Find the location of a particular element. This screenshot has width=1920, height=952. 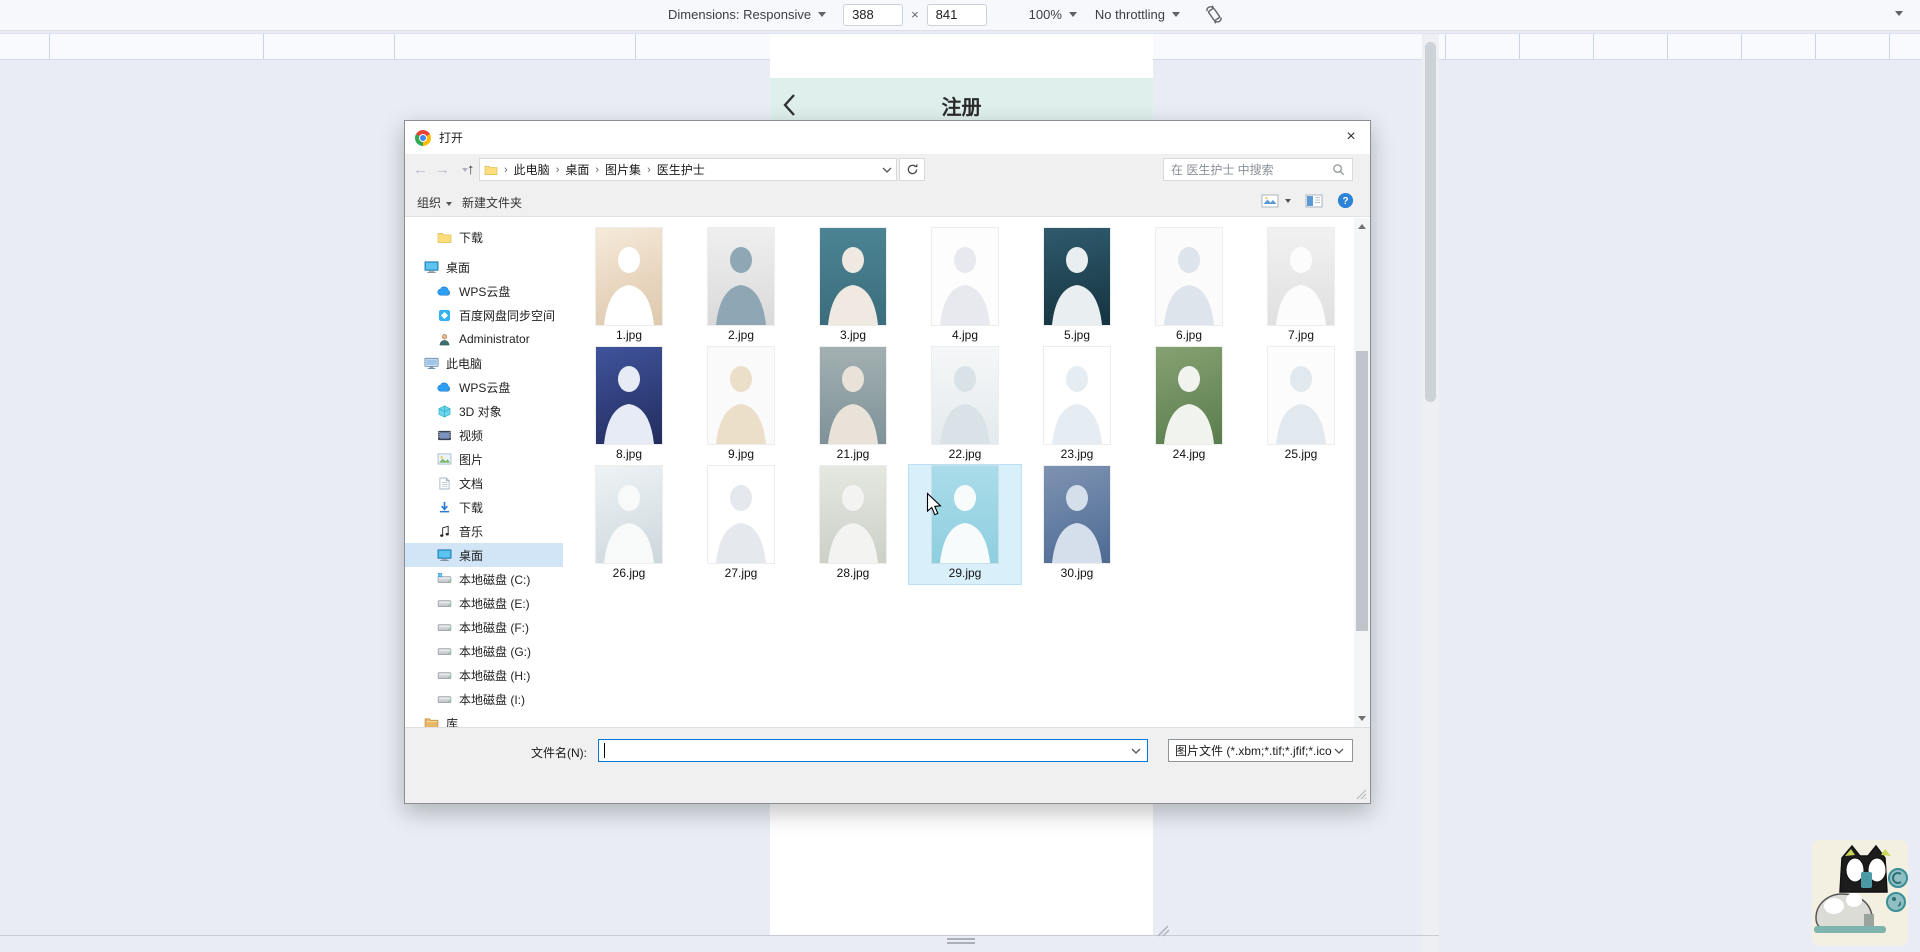

devtools-collapse-caret is located at coordinates (1899, 13).